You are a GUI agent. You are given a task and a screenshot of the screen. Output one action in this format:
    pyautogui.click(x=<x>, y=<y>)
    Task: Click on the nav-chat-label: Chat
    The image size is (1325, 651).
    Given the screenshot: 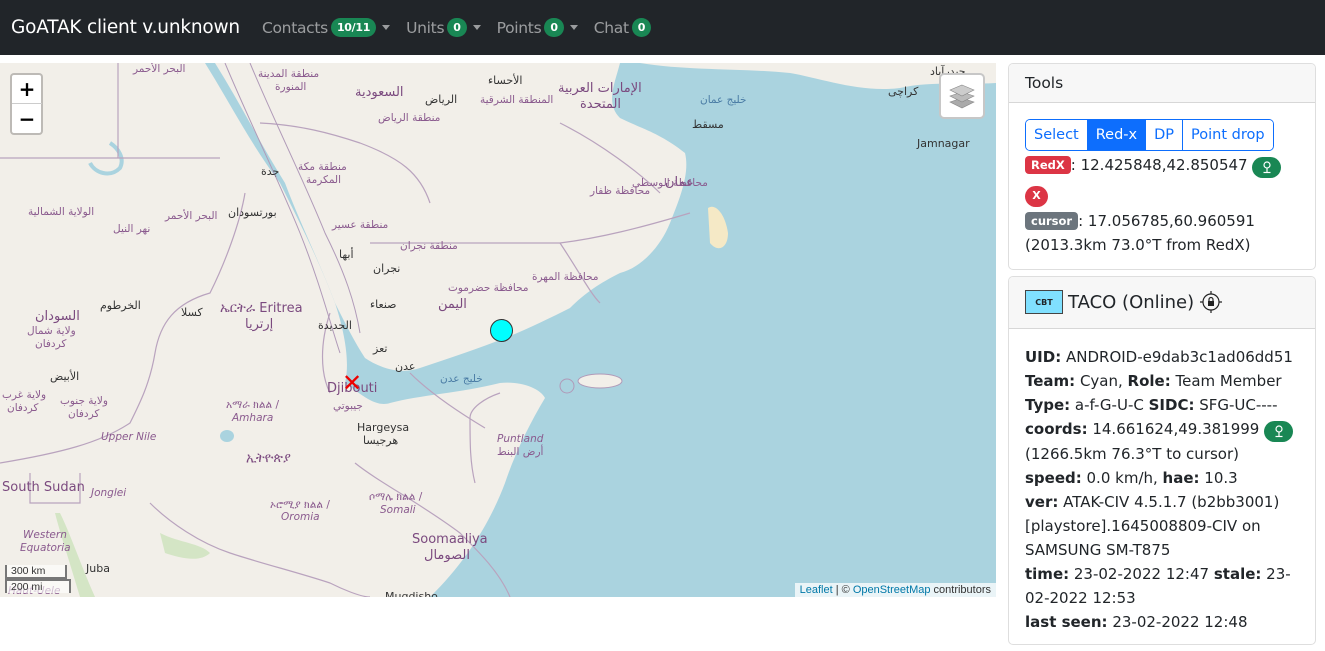 What is the action you would take?
    pyautogui.click(x=611, y=27)
    